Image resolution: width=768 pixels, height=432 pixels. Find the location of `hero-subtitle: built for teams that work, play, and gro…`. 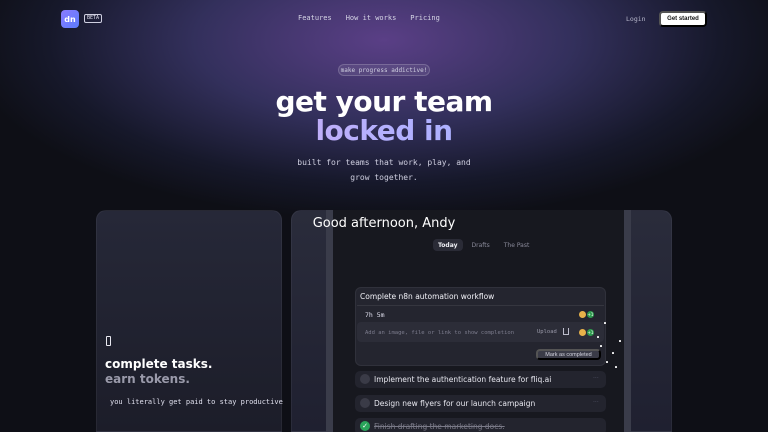

hero-subtitle: built for teams that work, play, and gro… is located at coordinates (384, 170).